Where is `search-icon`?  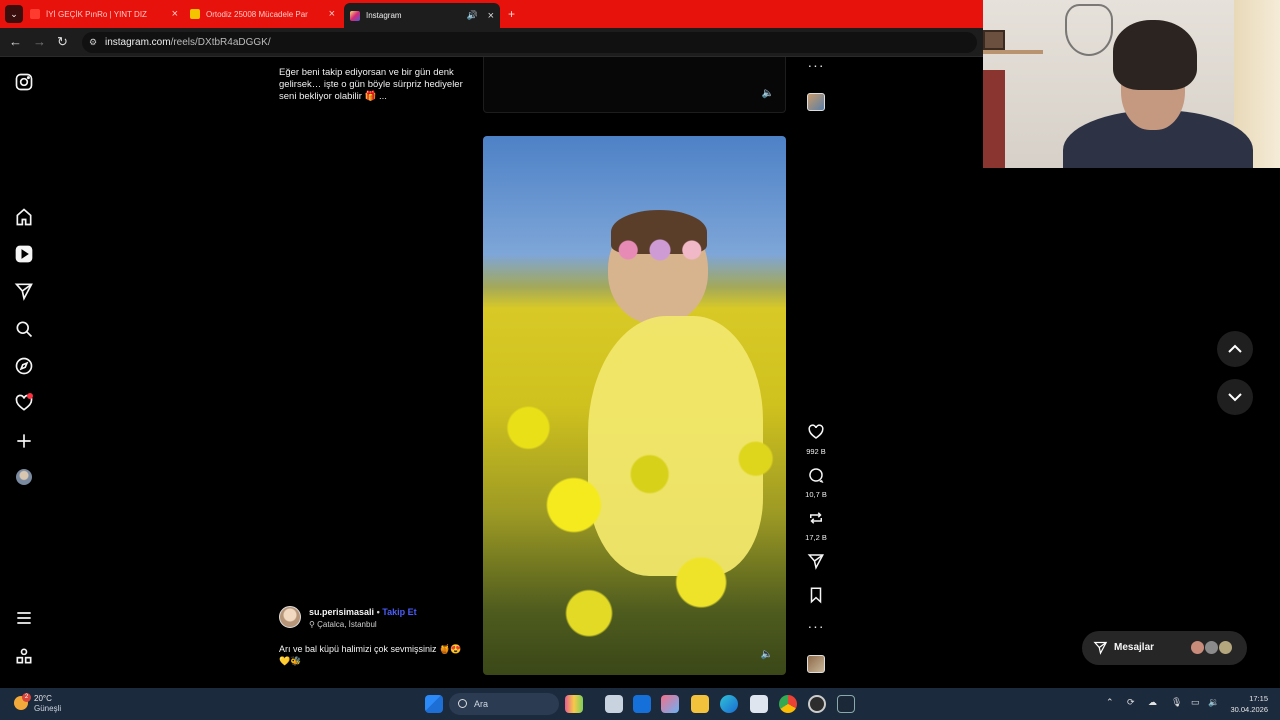 search-icon is located at coordinates (24, 329).